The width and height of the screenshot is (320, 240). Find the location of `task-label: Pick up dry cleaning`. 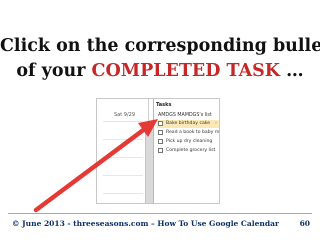

task-label: Pick up dry cleaning is located at coordinates (189, 142).